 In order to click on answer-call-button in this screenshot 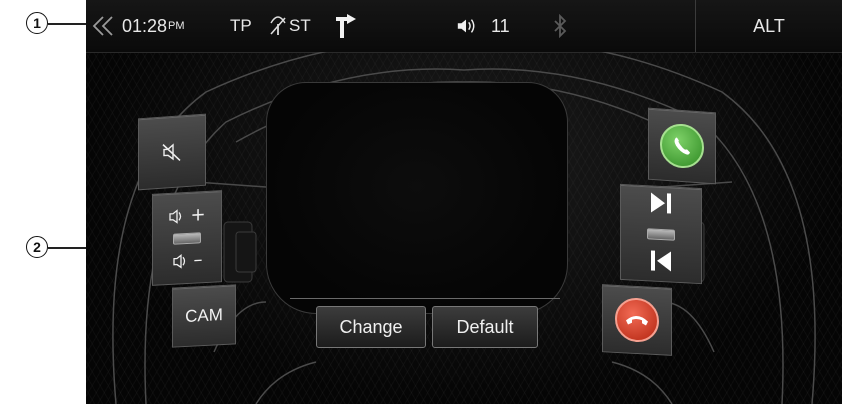, I will do `click(682, 146)`.